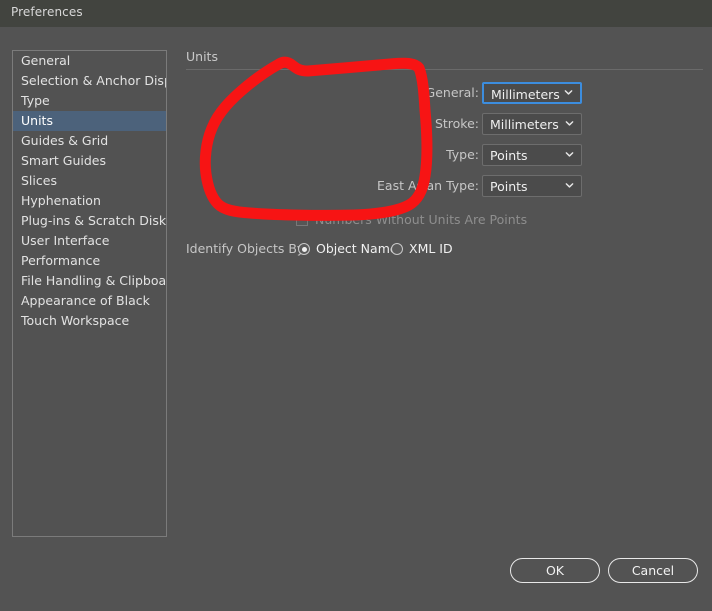 This screenshot has width=712, height=611. Describe the element at coordinates (421, 219) in the screenshot. I see `numbers-without-units-label: Numbers Without Units Are Points` at that location.